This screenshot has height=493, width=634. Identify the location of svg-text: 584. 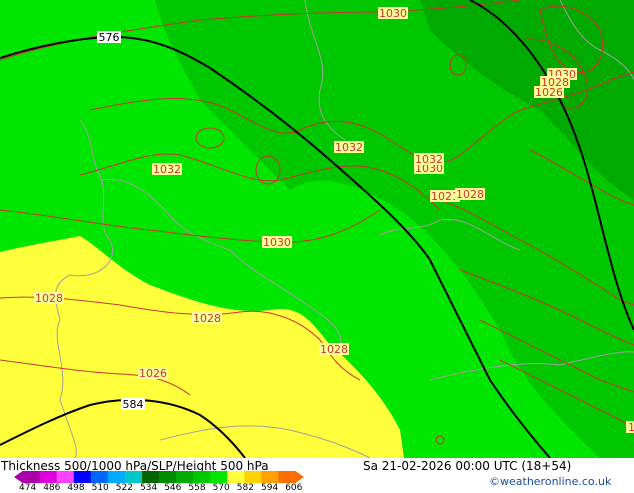
(133, 404).